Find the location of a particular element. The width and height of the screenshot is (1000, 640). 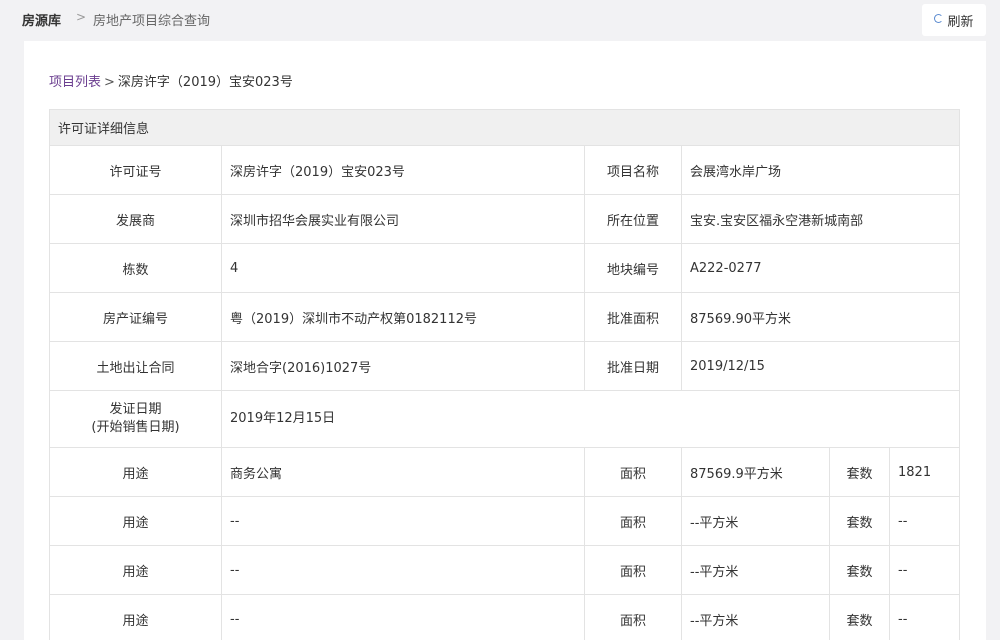

property-cert-label: 房产证编号 is located at coordinates (135, 317).